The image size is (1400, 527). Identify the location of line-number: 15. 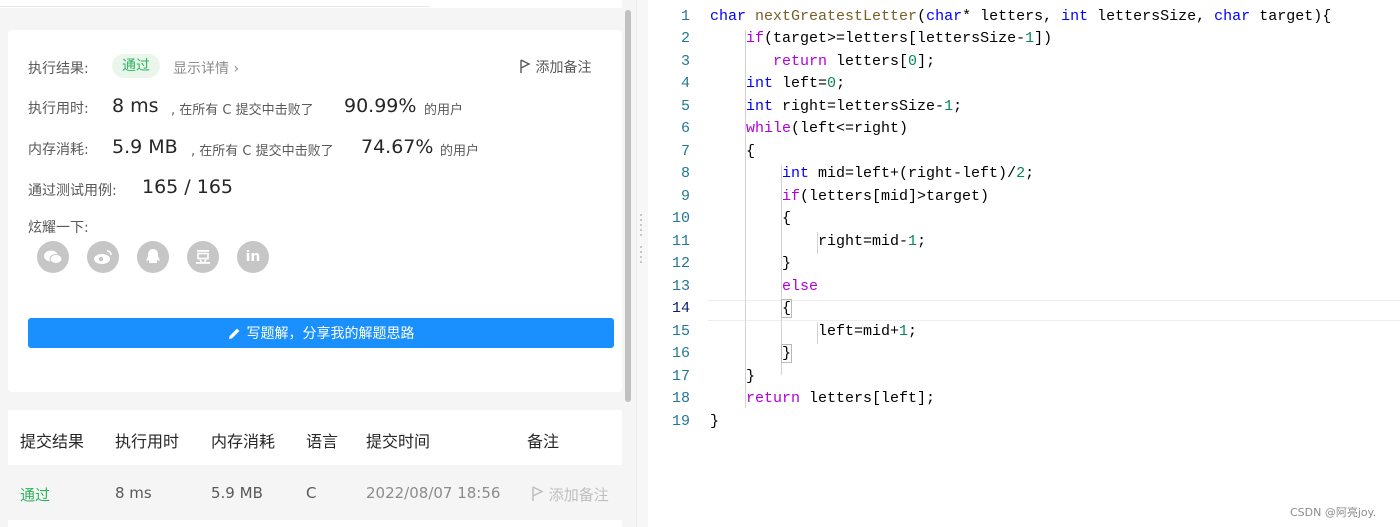
(680, 331).